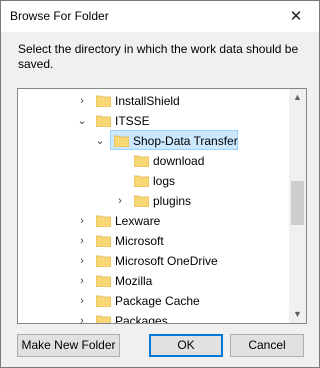 The image size is (320, 368). I want to click on make-new-folder-button: Make New Folder, so click(68, 345).